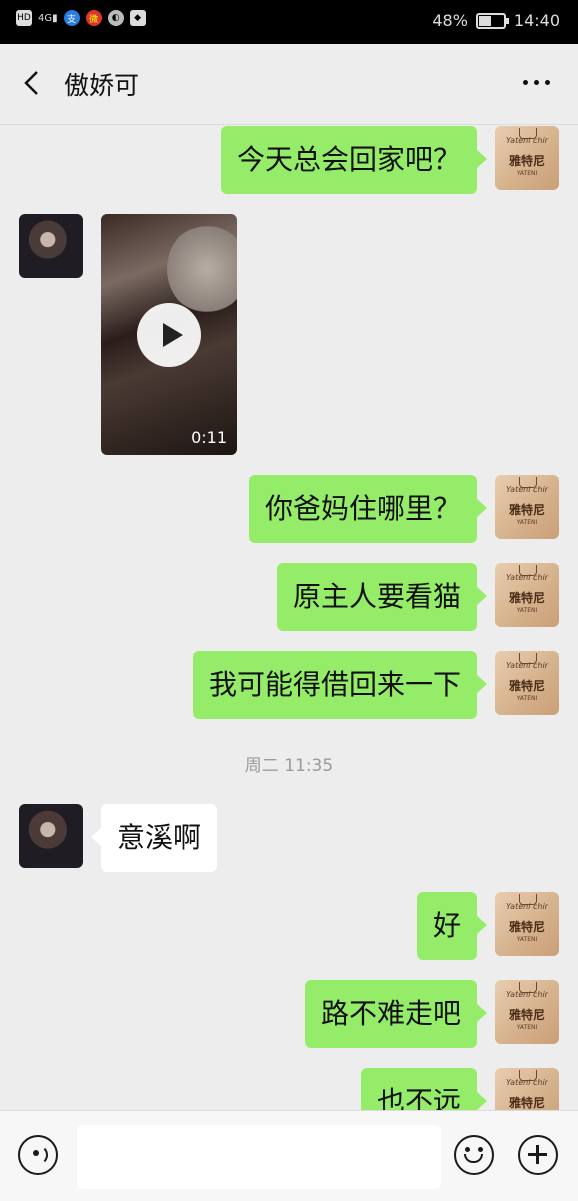  I want to click on message-bubble: 原主人要看猫, so click(382, 597).